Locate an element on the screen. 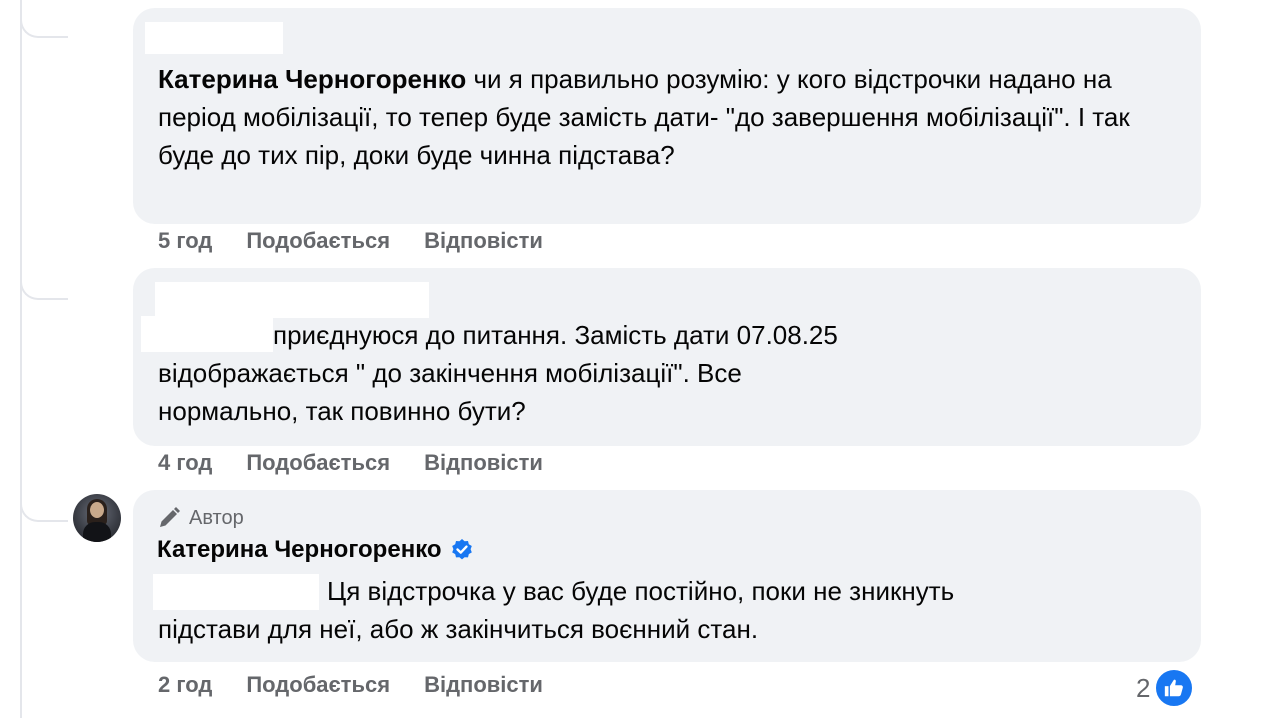  author-badge-label: Автор is located at coordinates (216, 517).